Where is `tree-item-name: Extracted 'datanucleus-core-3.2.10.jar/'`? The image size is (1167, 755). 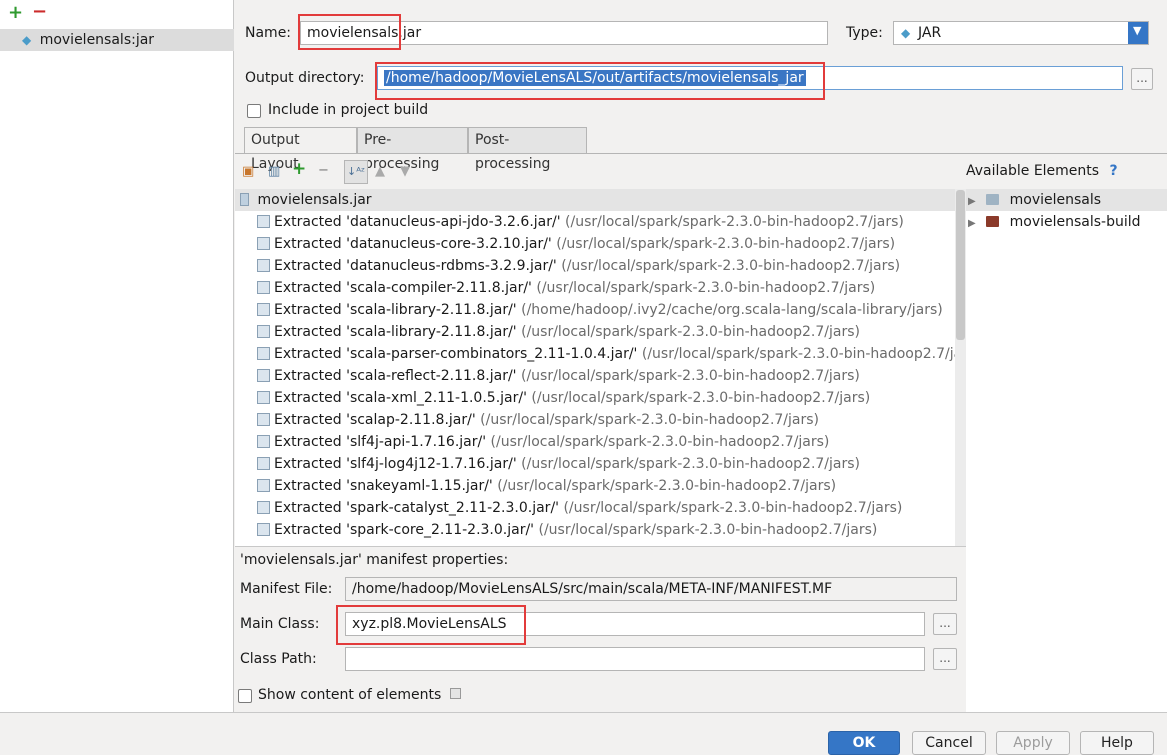 tree-item-name: Extracted 'datanucleus-core-3.2.10.jar/' is located at coordinates (413, 244).